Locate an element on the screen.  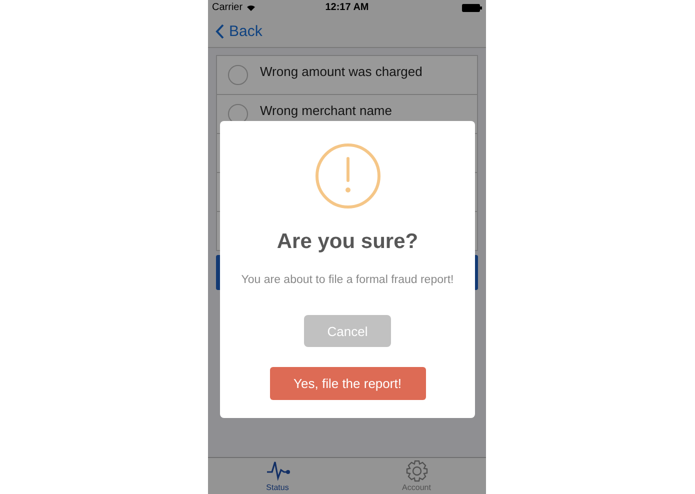
tab-item: Account is located at coordinates (416, 476).